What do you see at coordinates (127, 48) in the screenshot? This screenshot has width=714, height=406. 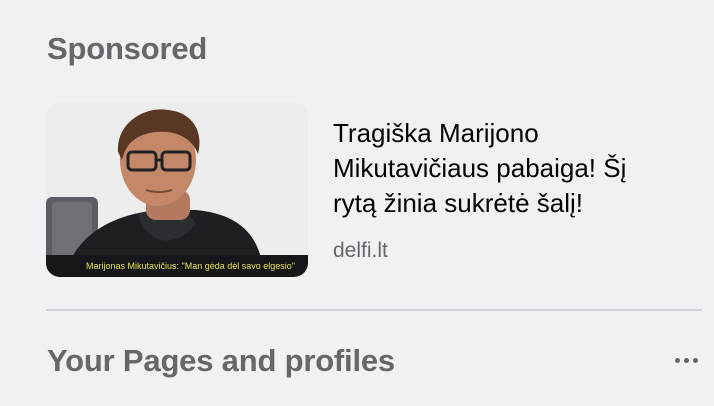 I see `sponsored-heading: Sponsored` at bounding box center [127, 48].